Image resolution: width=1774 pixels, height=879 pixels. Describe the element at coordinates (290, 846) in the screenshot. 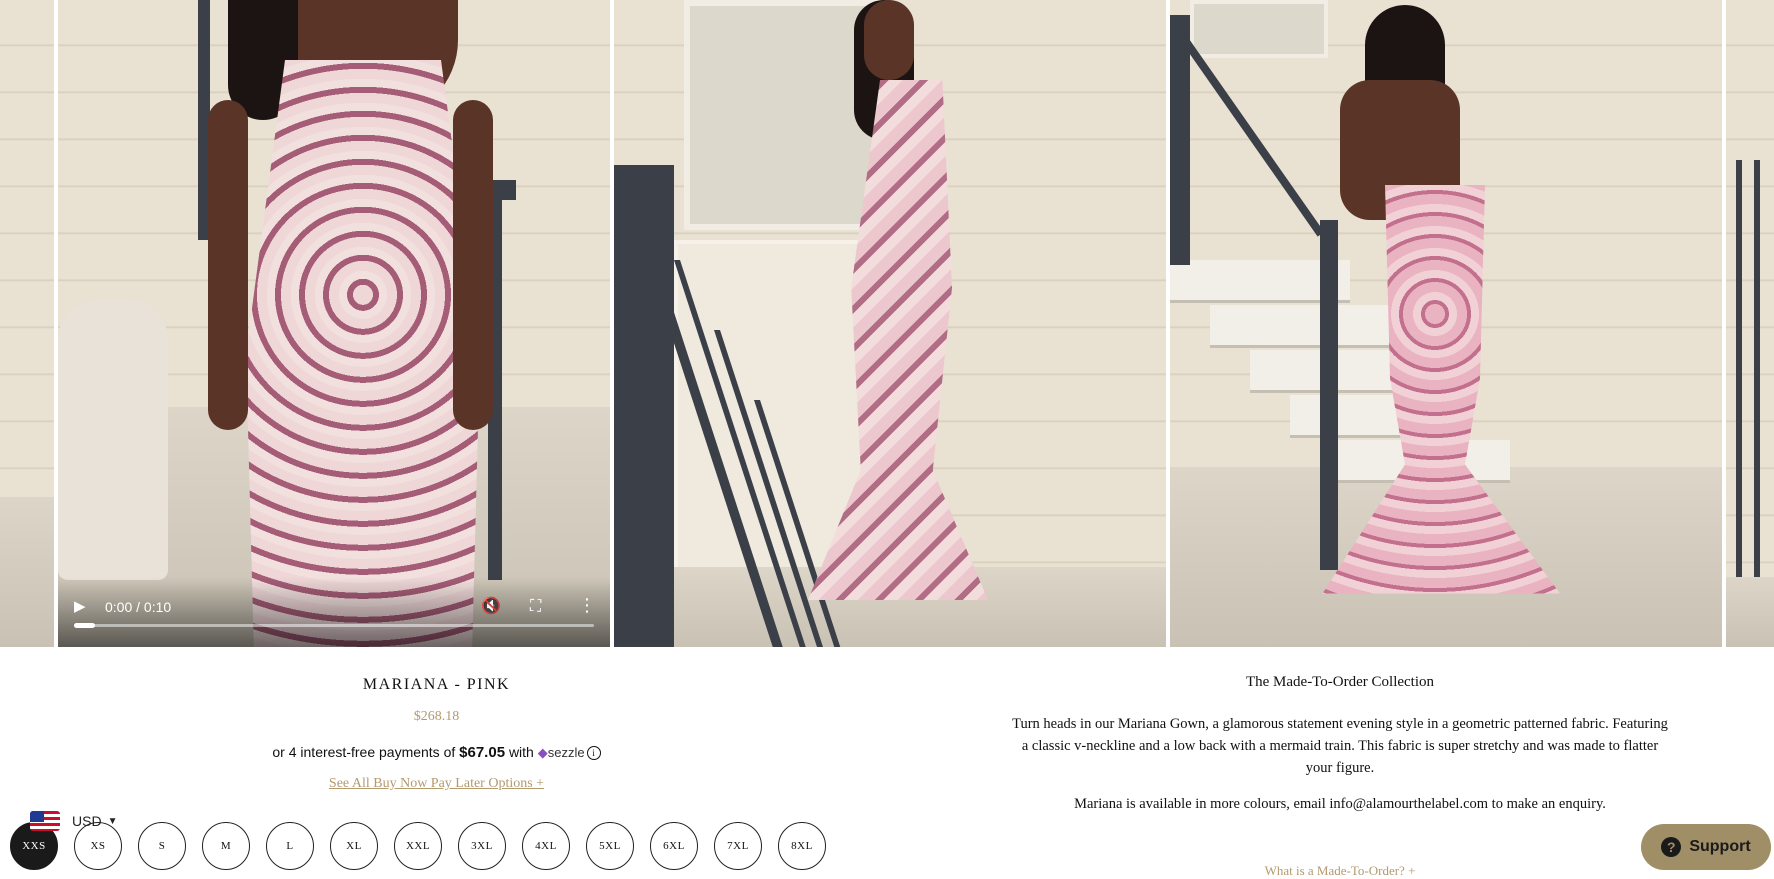

I see `size-option-l: L` at that location.